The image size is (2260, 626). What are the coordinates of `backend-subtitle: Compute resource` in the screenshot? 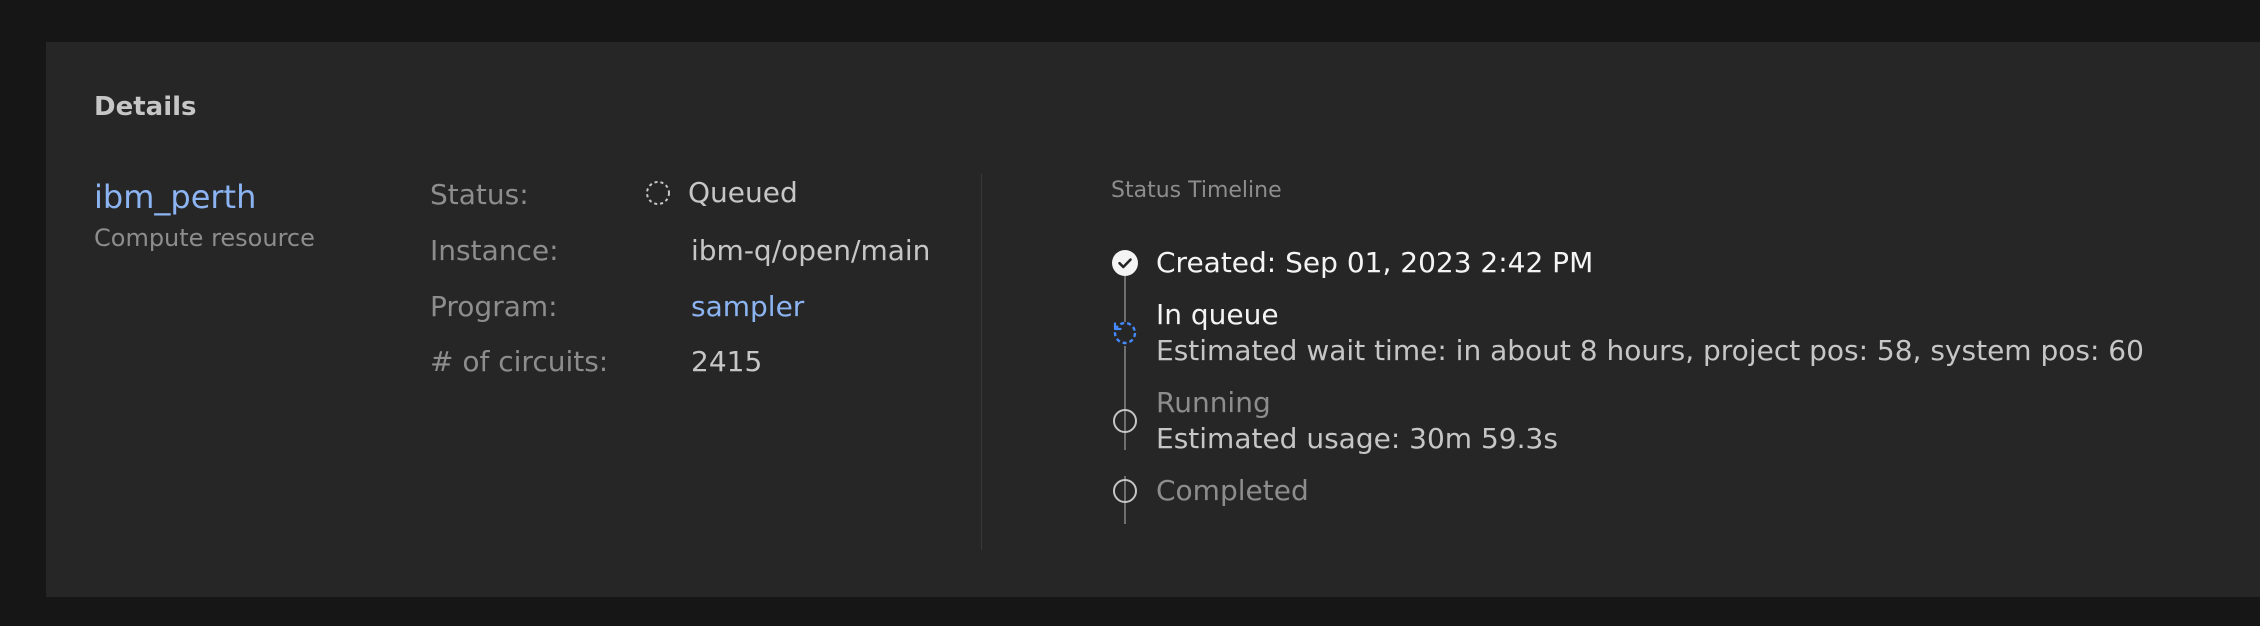 It's located at (204, 238).